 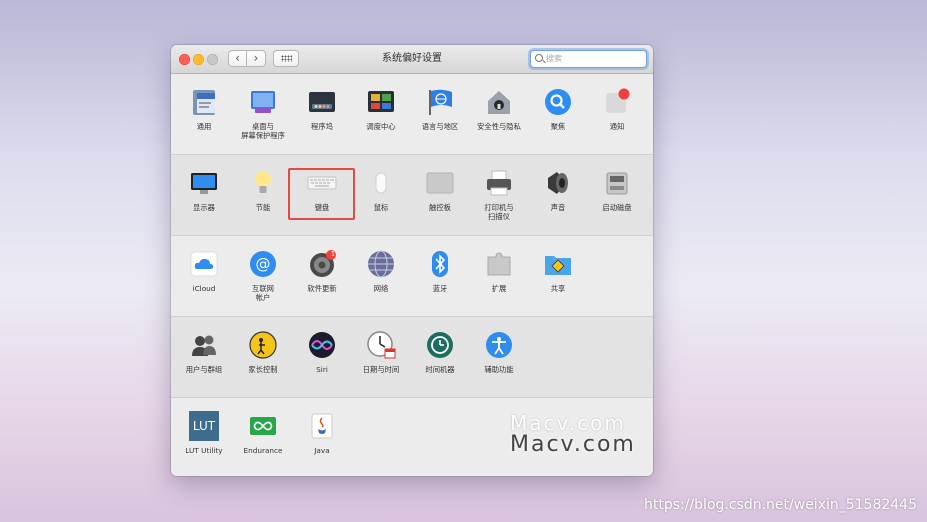 I want to click on pref-label: 通知, so click(x=617, y=126).